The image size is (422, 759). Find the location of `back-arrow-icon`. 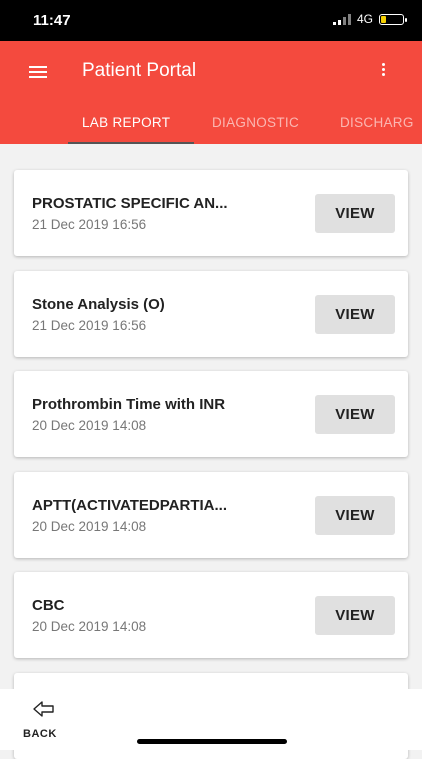

back-arrow-icon is located at coordinates (43, 709).